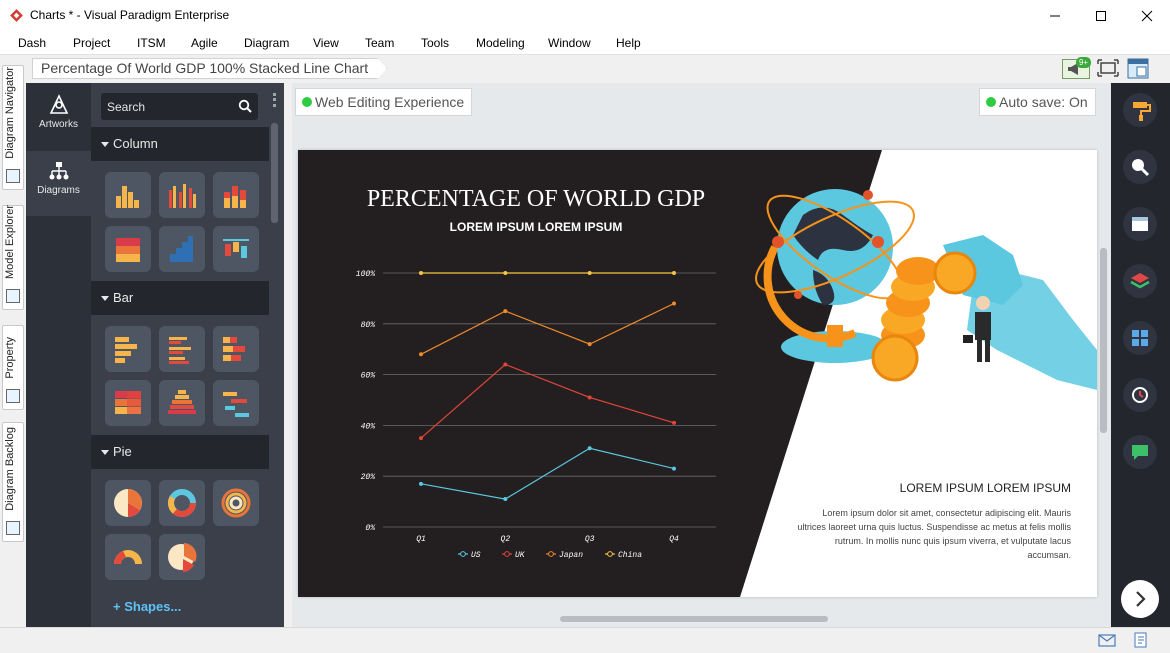 The height and width of the screenshot is (653, 1170). I want to click on legend-marker, so click(463, 554).